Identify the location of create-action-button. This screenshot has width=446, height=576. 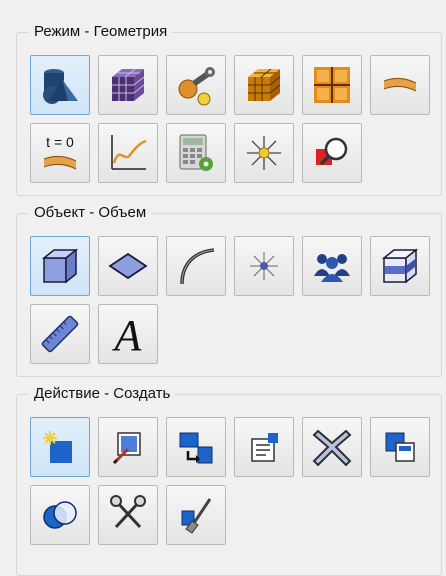
(60, 447).